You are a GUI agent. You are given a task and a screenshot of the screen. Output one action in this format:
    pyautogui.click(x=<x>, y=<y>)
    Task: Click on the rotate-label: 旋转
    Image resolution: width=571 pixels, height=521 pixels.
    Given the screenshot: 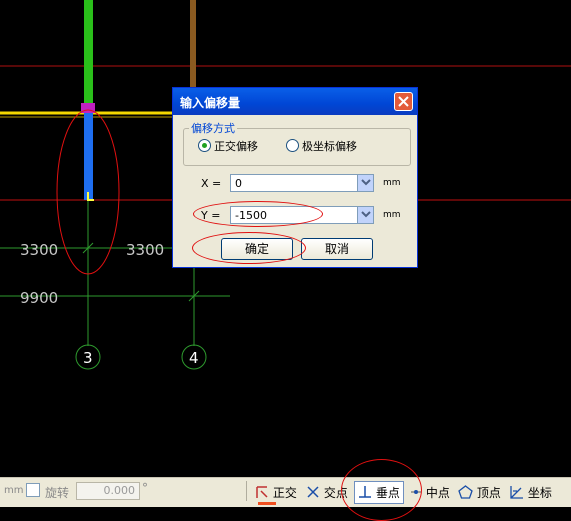 What is the action you would take?
    pyautogui.click(x=57, y=493)
    